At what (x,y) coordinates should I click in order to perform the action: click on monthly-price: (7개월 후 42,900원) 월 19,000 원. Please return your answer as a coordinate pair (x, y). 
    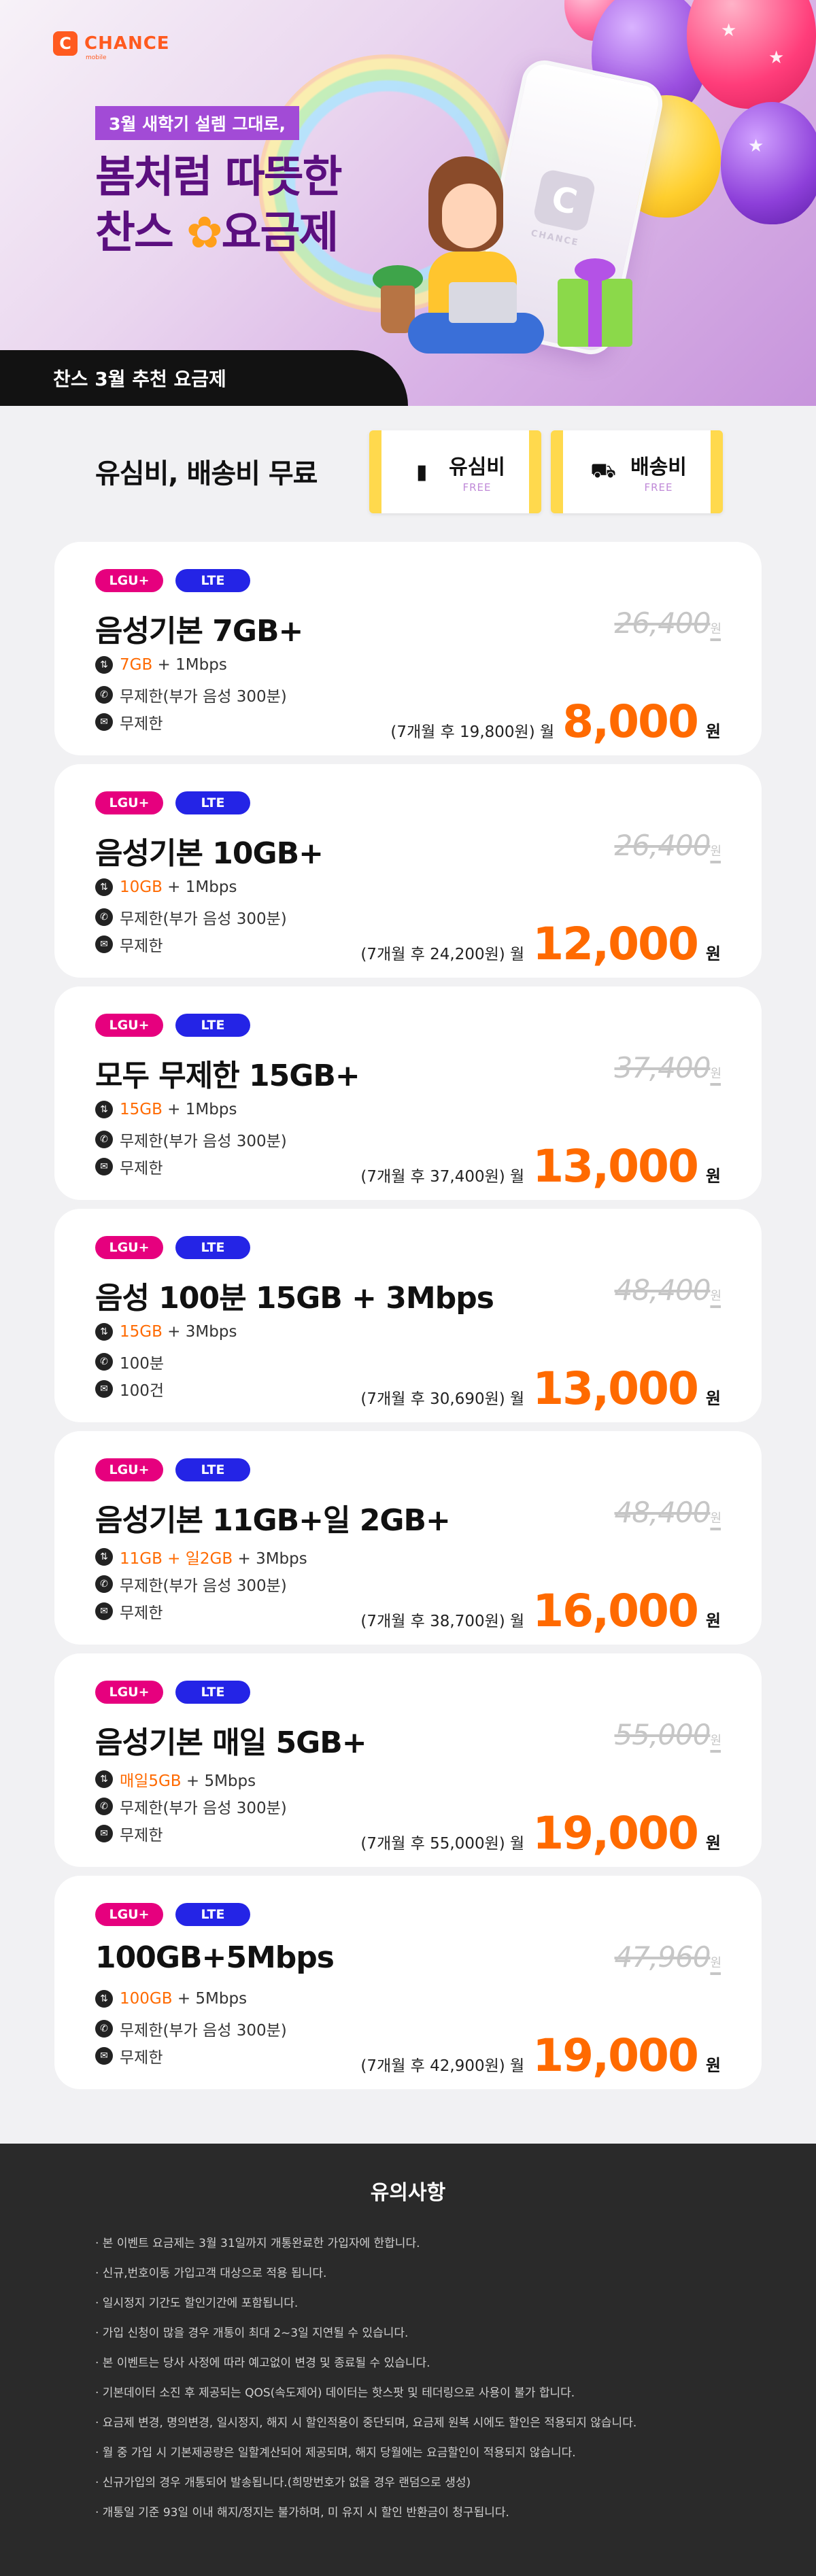
    Looking at the image, I should click on (540, 2055).